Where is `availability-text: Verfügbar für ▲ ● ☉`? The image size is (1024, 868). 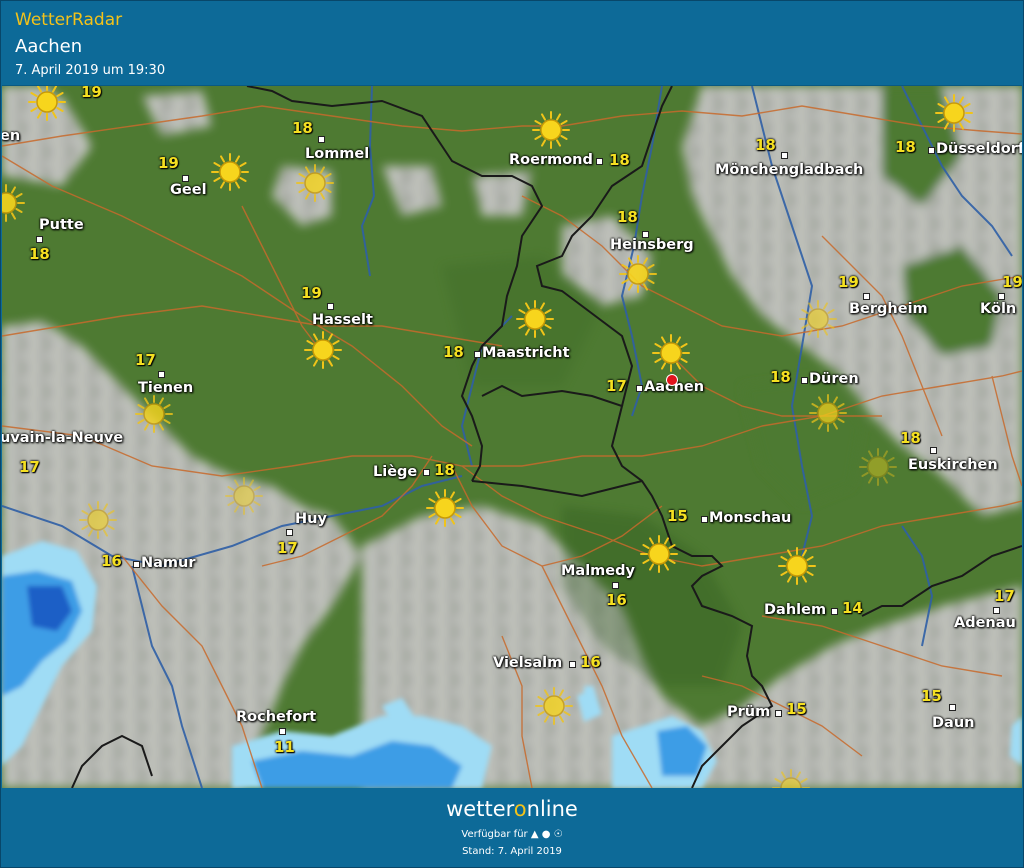 availability-text: Verfügbar für ▲ ● ☉ is located at coordinates (512, 834).